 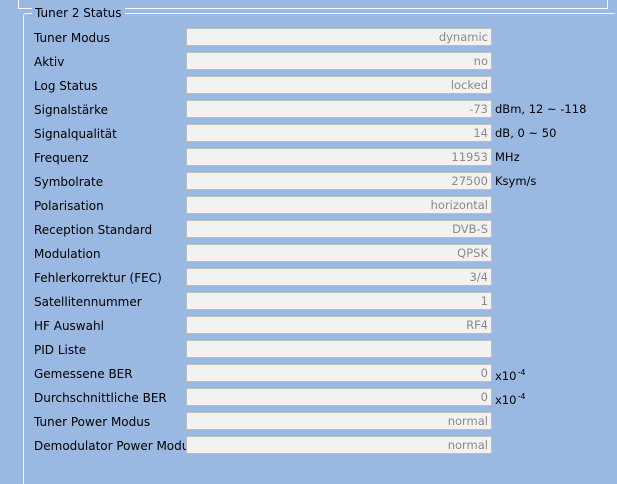 I want to click on hf-auswahl-field: RF4, so click(x=339, y=325).